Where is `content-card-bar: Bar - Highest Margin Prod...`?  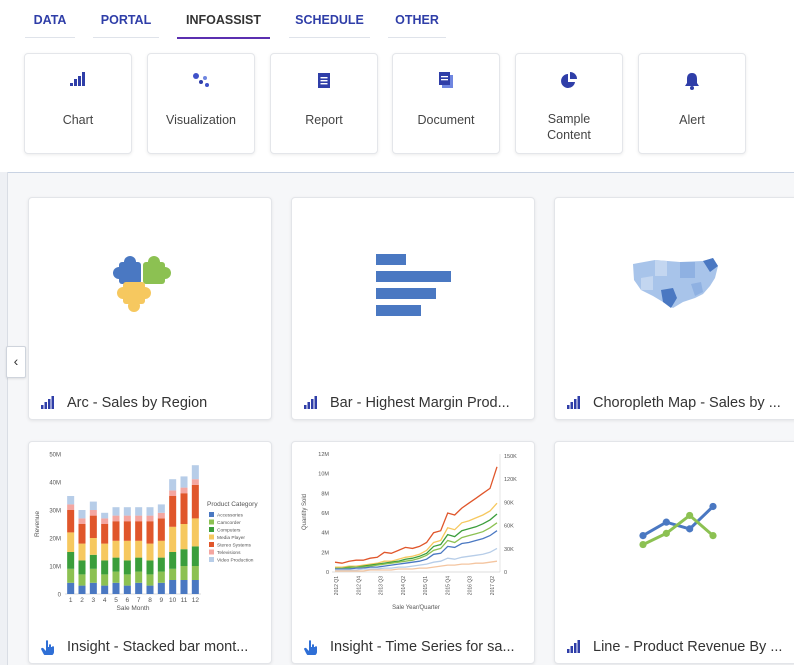 content-card-bar: Bar - Highest Margin Prod... is located at coordinates (413, 308).